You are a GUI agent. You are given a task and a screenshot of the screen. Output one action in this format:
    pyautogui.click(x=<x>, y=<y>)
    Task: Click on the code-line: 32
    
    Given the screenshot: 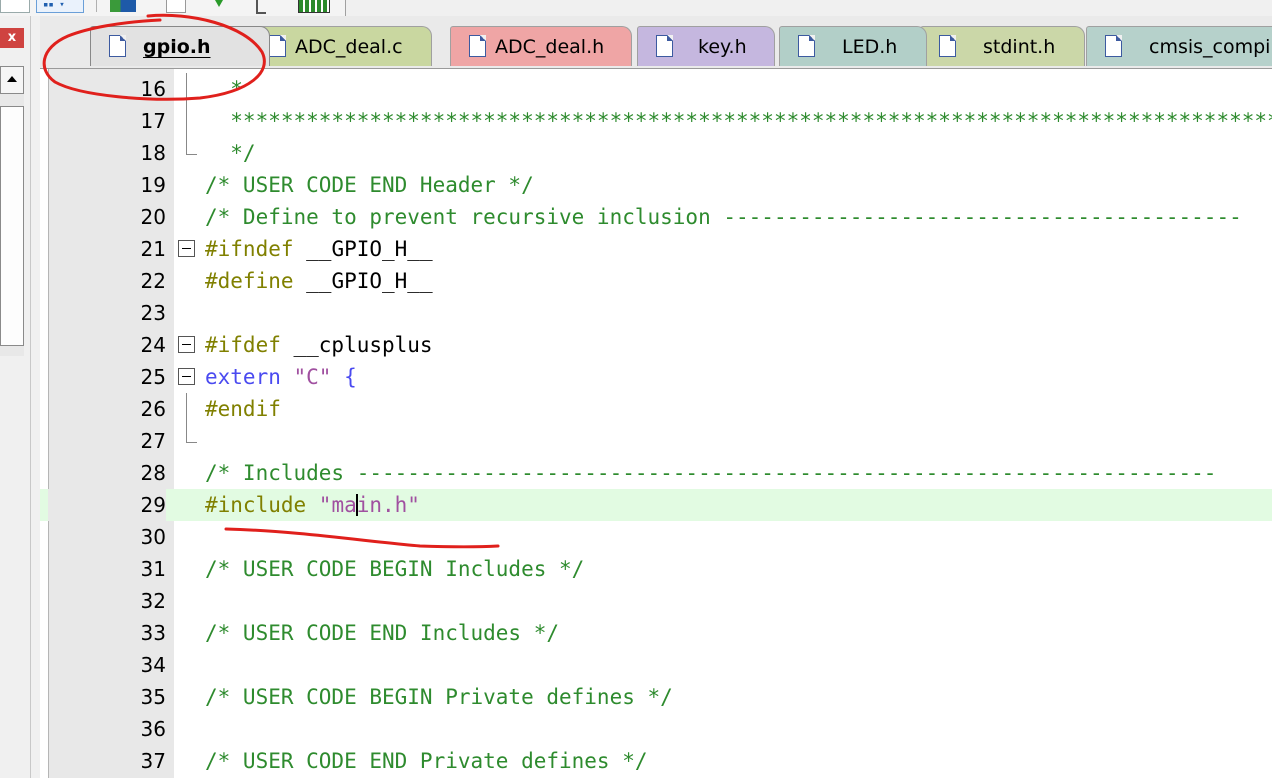 What is the action you would take?
    pyautogui.click(x=656, y=601)
    